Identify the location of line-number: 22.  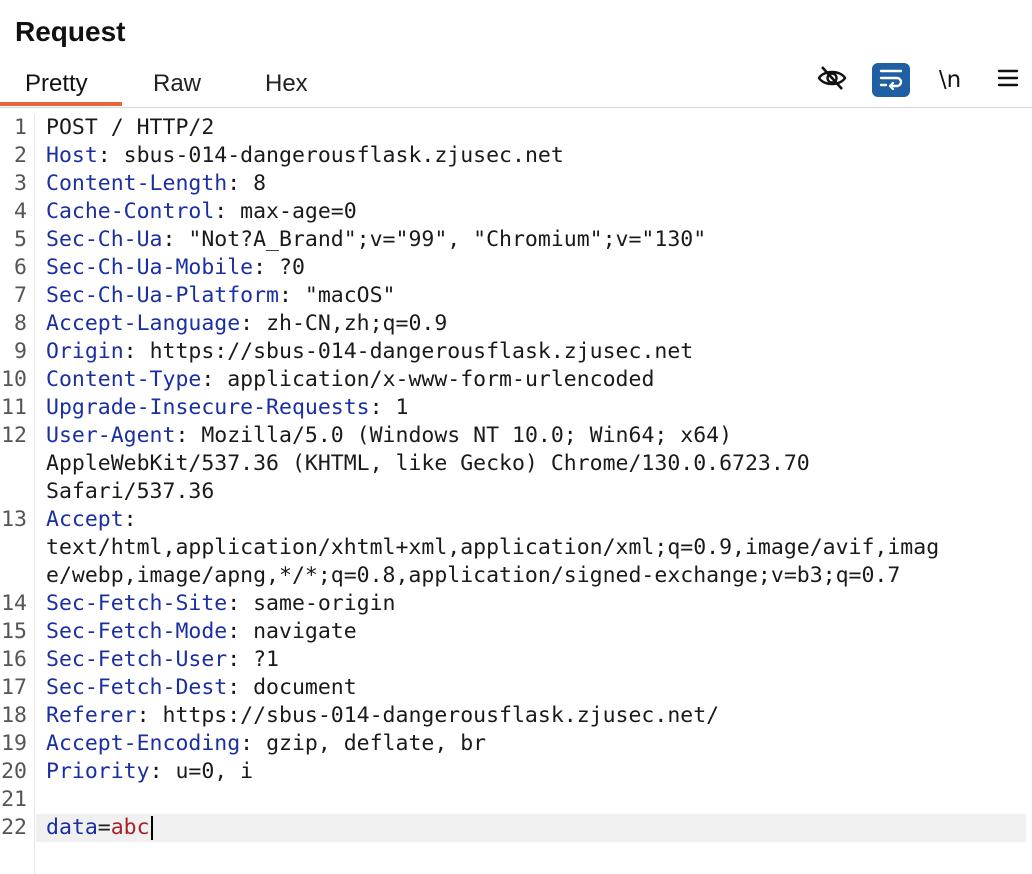
(14, 827).